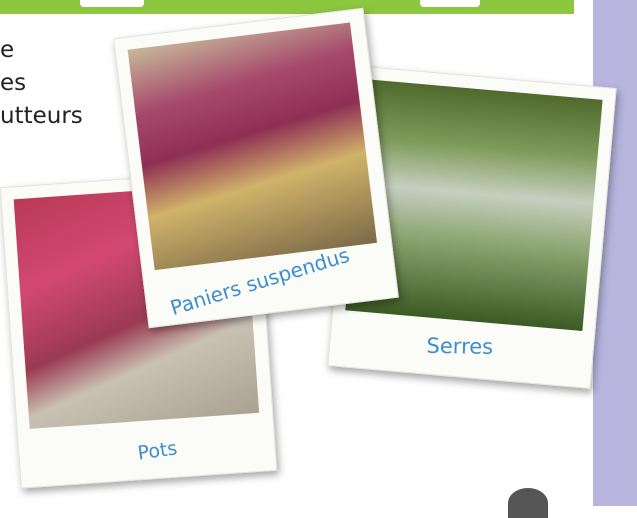  I want to click on body-text-line: e, so click(7, 50).